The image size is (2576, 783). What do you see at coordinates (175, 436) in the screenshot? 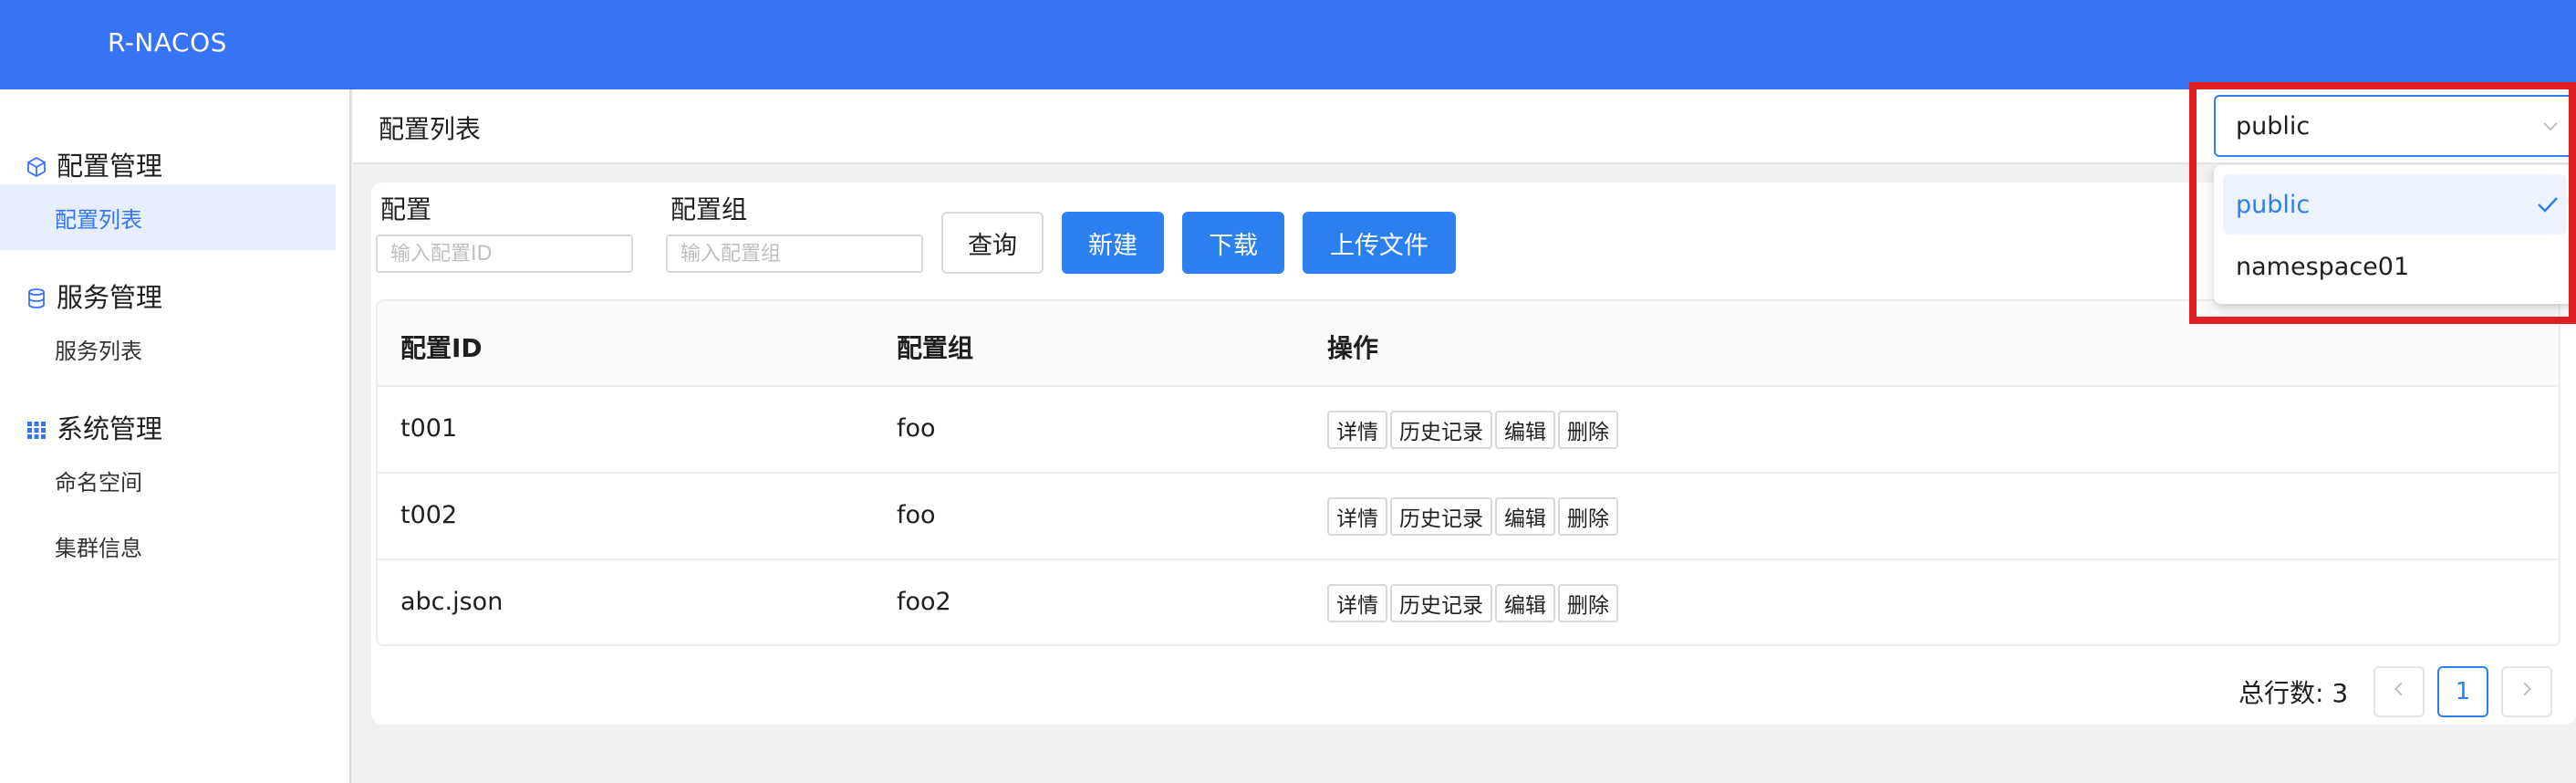
I see `sidebar: 配置管理 配置列表 服务管理 服务列表 系统管理 命名空间 集群信息` at bounding box center [175, 436].